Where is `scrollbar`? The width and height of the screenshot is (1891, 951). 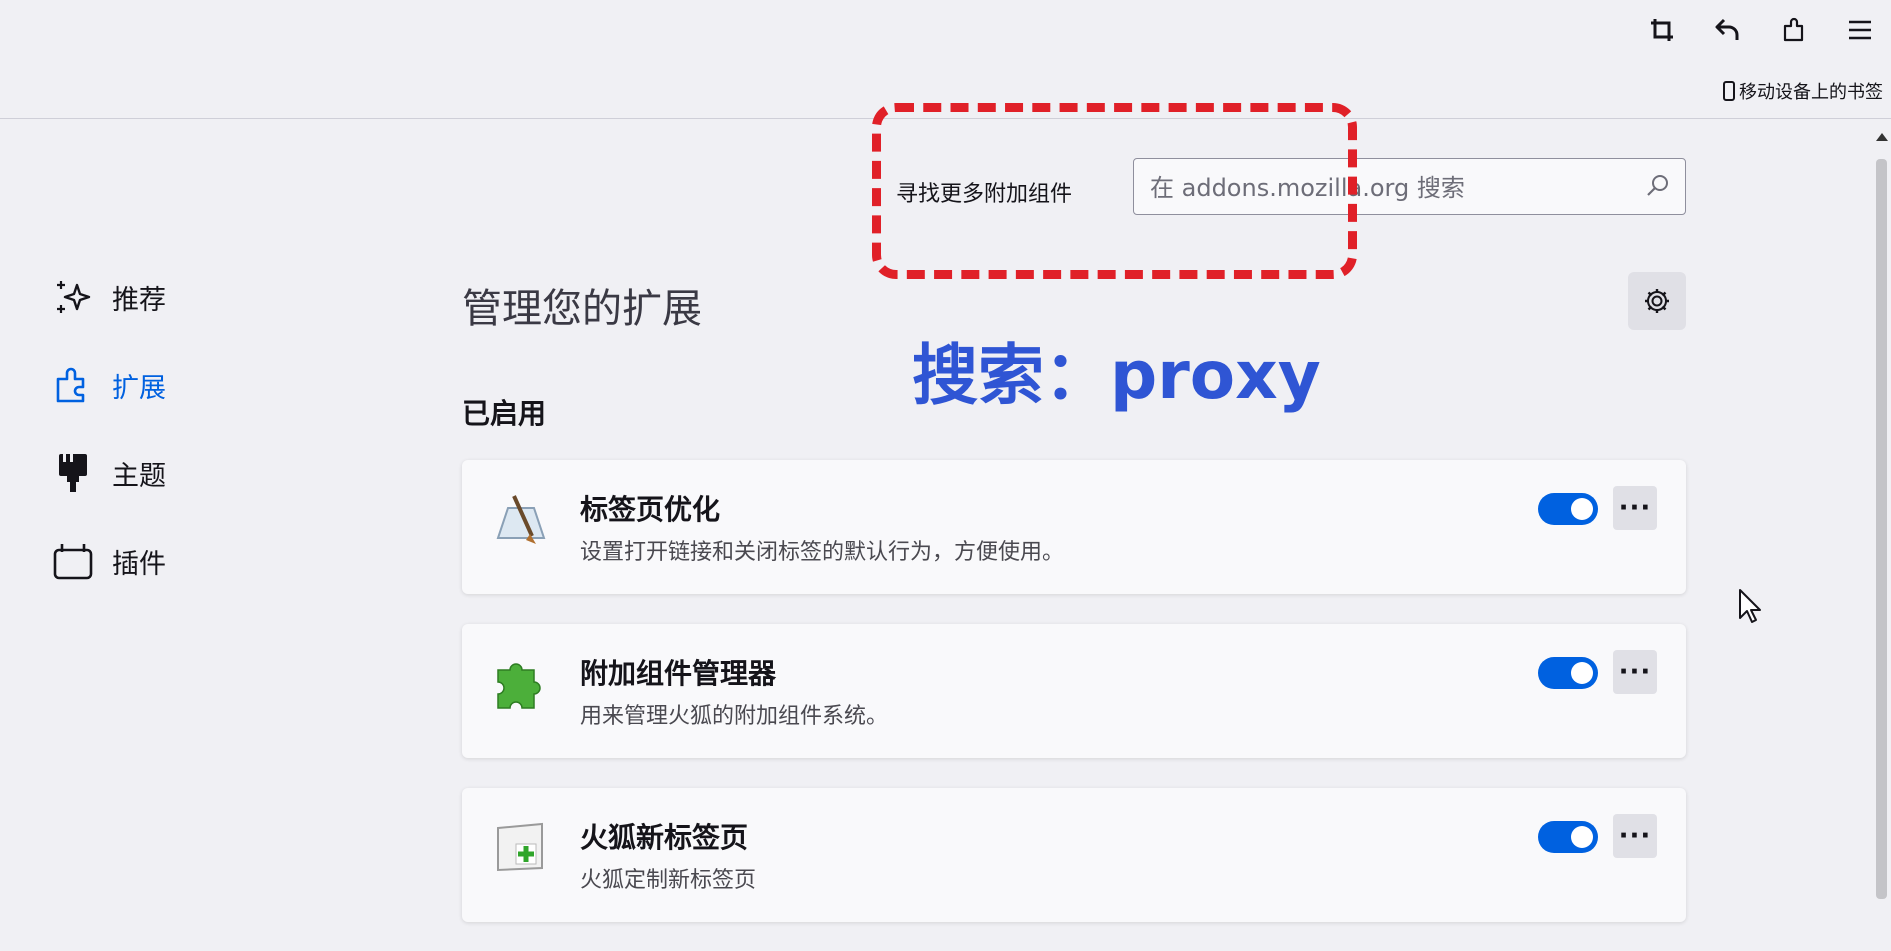
scrollbar is located at coordinates (1881, 535).